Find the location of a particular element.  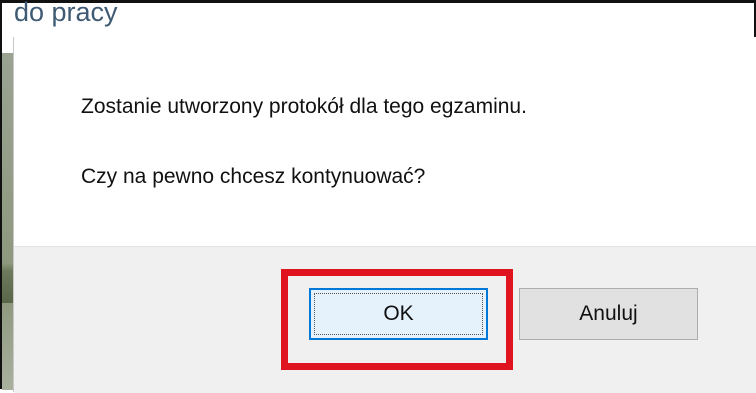

background-page-title: do pracy is located at coordinates (66, 13).